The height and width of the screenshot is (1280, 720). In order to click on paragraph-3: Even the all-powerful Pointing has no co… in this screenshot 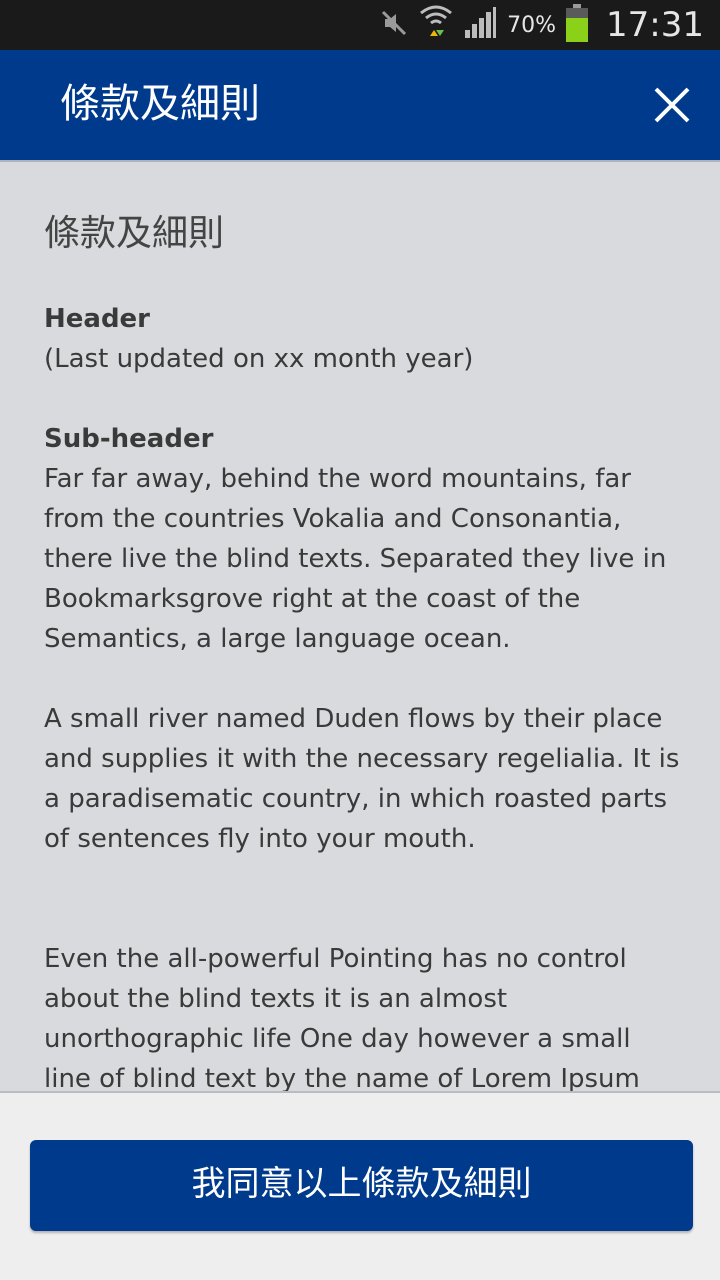, I will do `click(342, 1017)`.